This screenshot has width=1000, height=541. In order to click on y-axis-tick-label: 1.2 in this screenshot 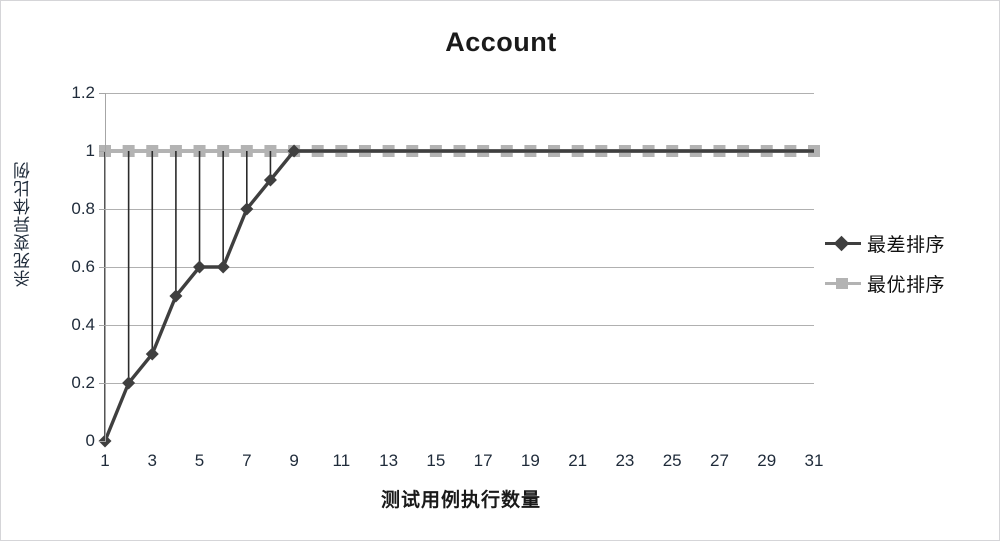, I will do `click(83, 92)`.